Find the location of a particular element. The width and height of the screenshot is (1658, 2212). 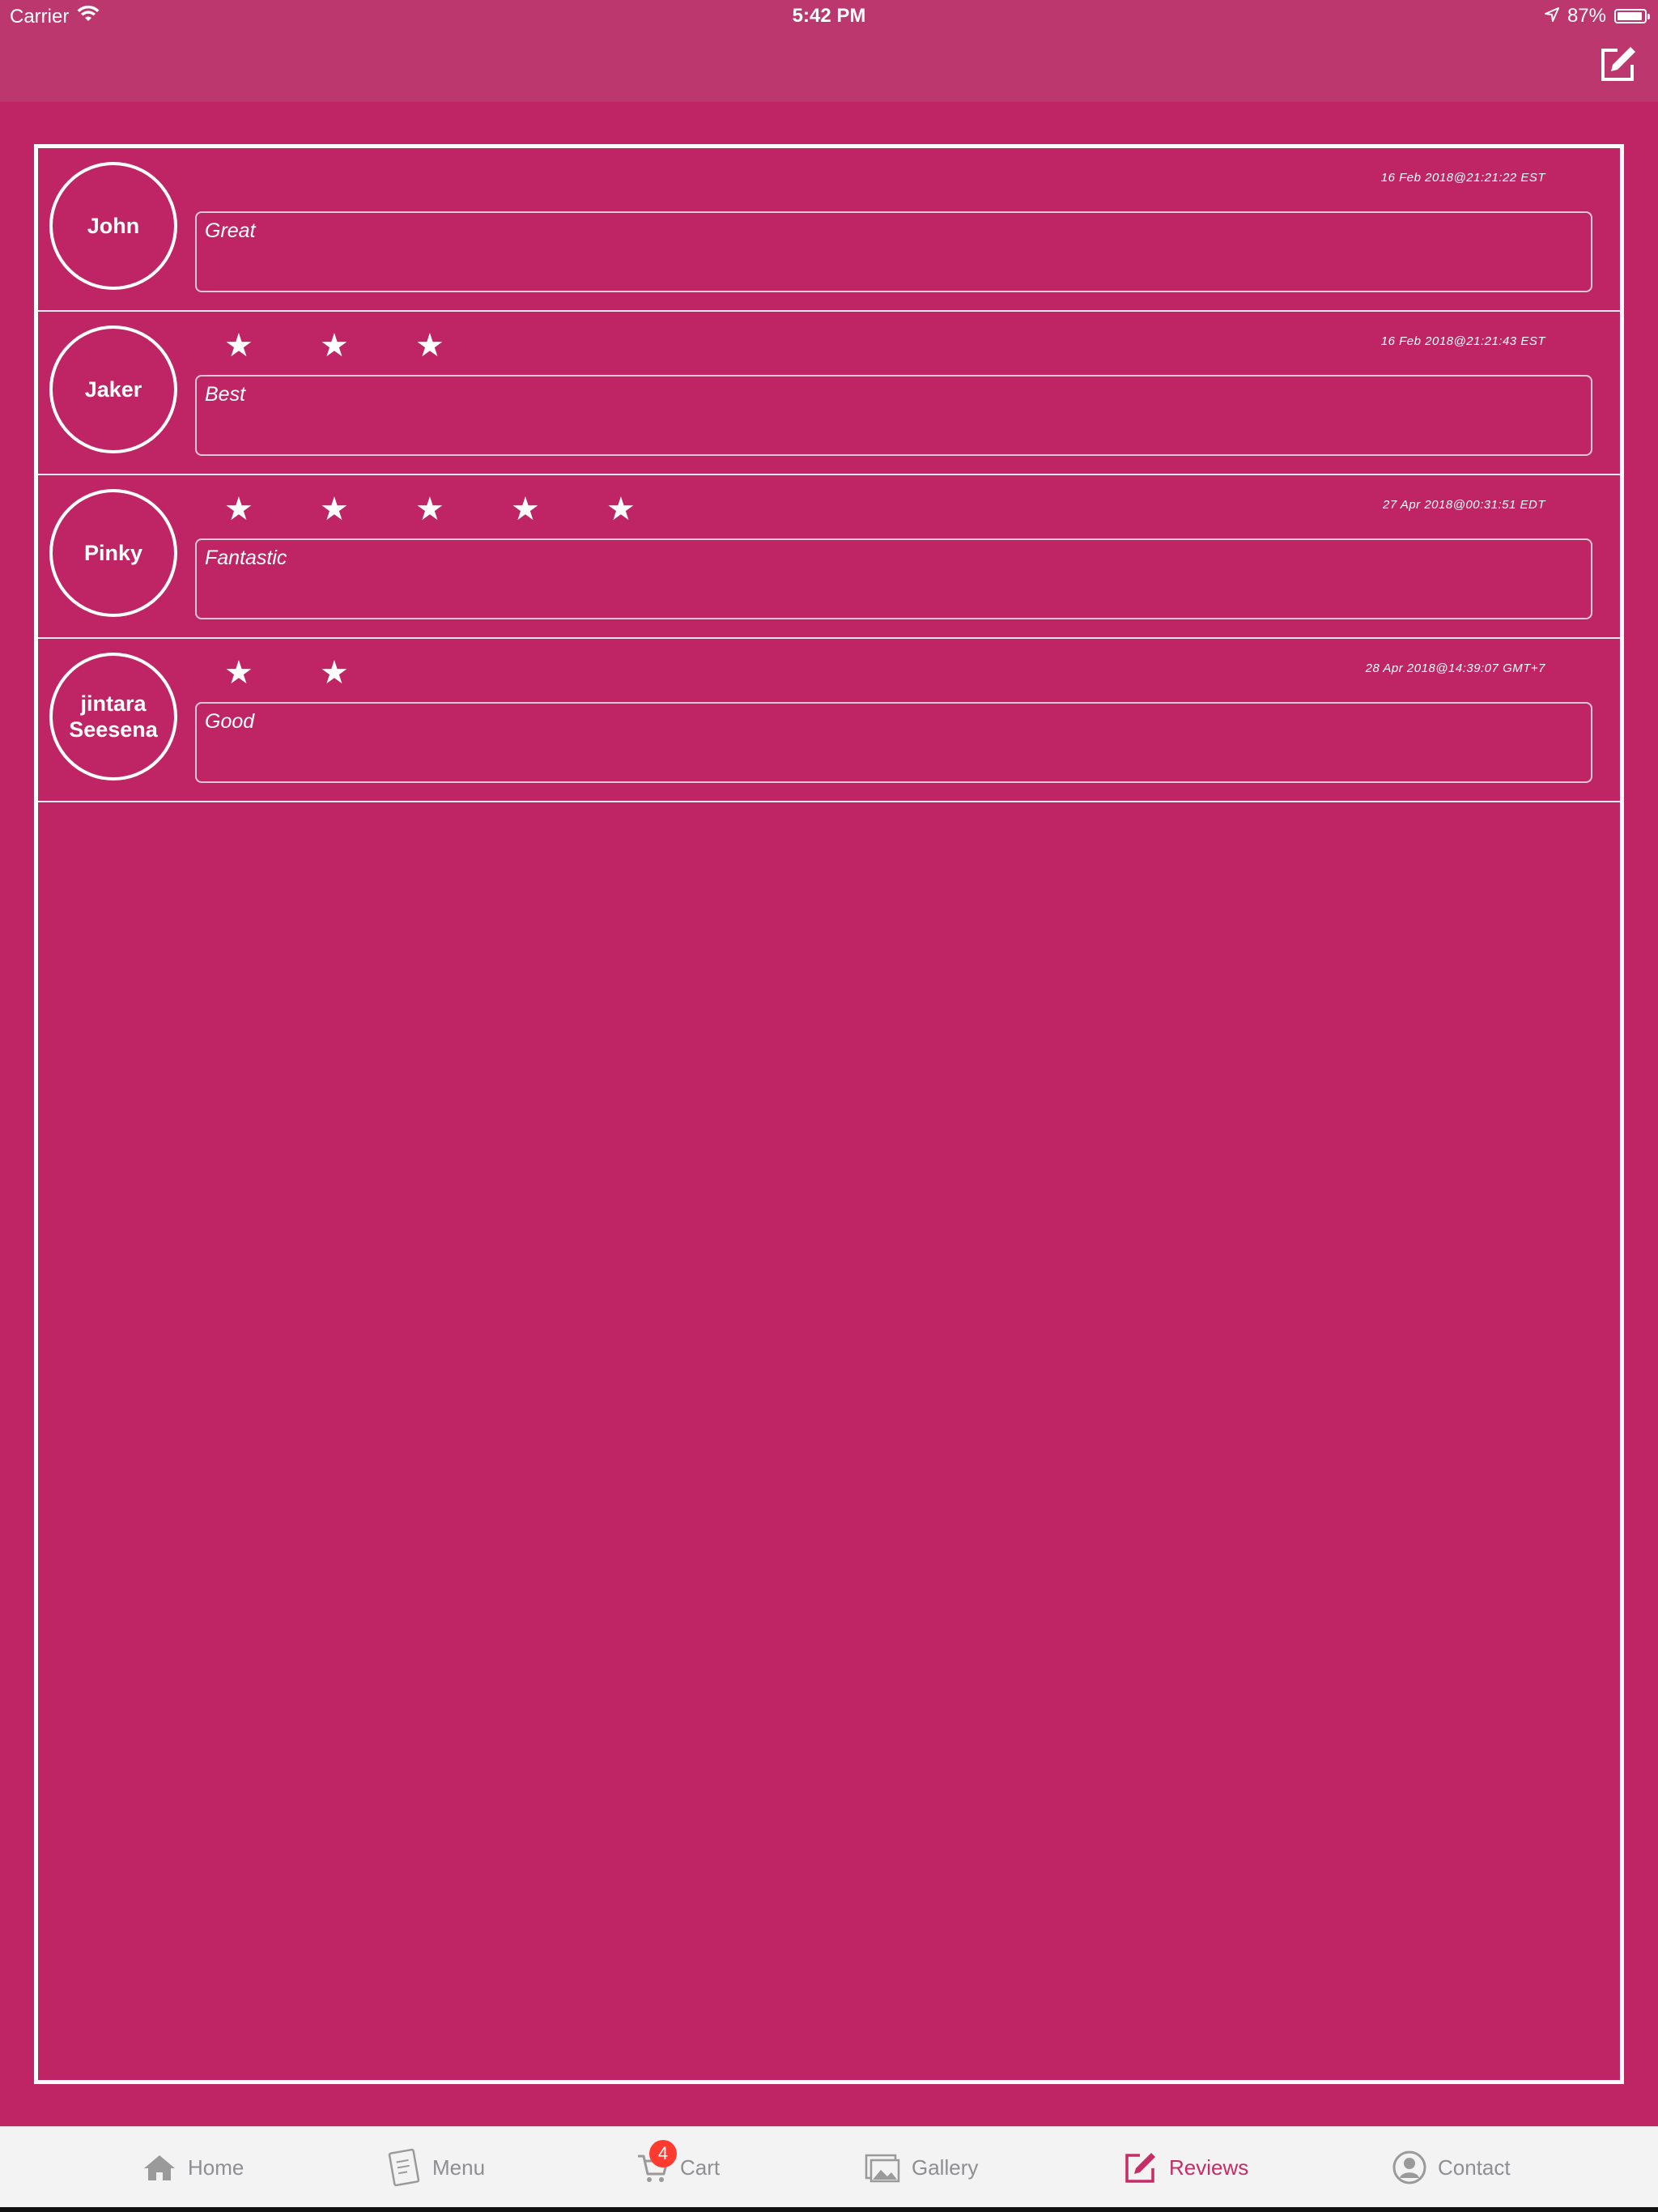

compose-icon is located at coordinates (1618, 64).